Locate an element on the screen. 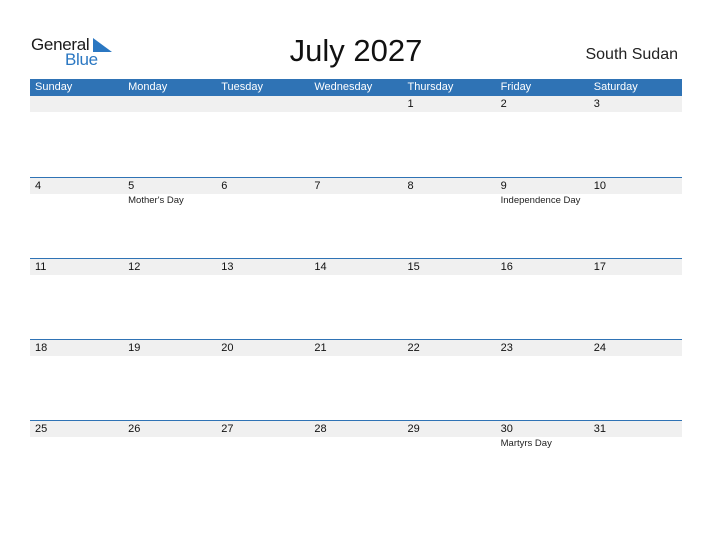 The width and height of the screenshot is (712, 550). day-number: 29 is located at coordinates (413, 429).